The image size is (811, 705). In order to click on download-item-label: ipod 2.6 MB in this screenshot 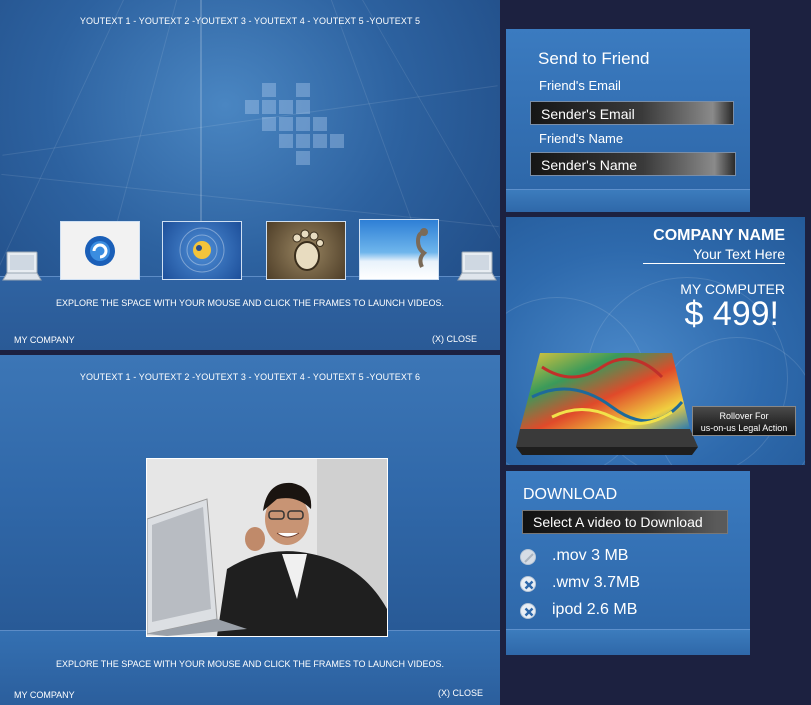, I will do `click(595, 609)`.